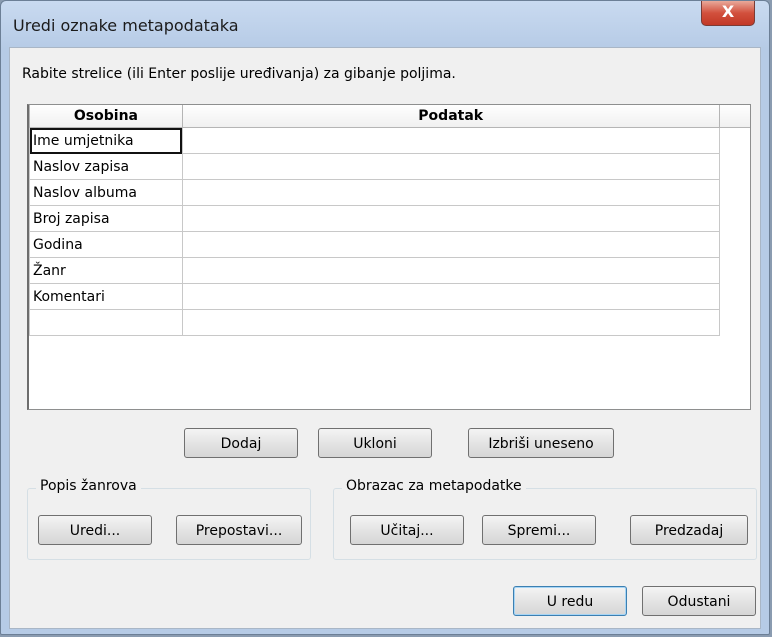 The width and height of the screenshot is (772, 637). I want to click on property-cell: Komentari, so click(106, 296).